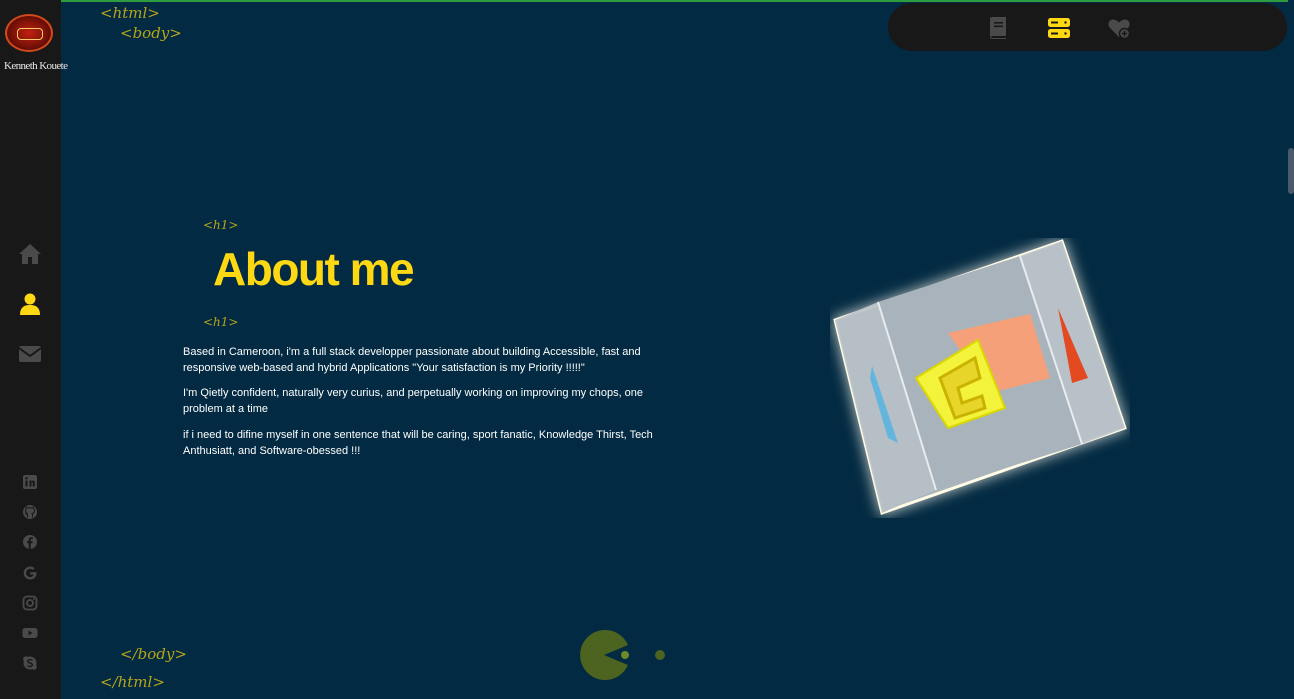  Describe the element at coordinates (30, 663) in the screenshot. I see `skype-icon` at that location.